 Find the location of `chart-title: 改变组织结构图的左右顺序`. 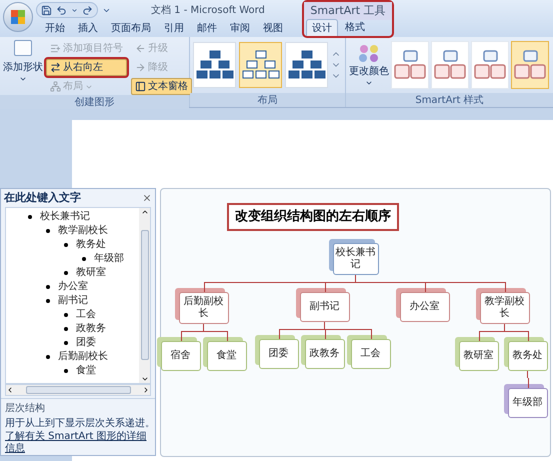

chart-title: 改变组织结构图的左右顺序 is located at coordinates (313, 216).